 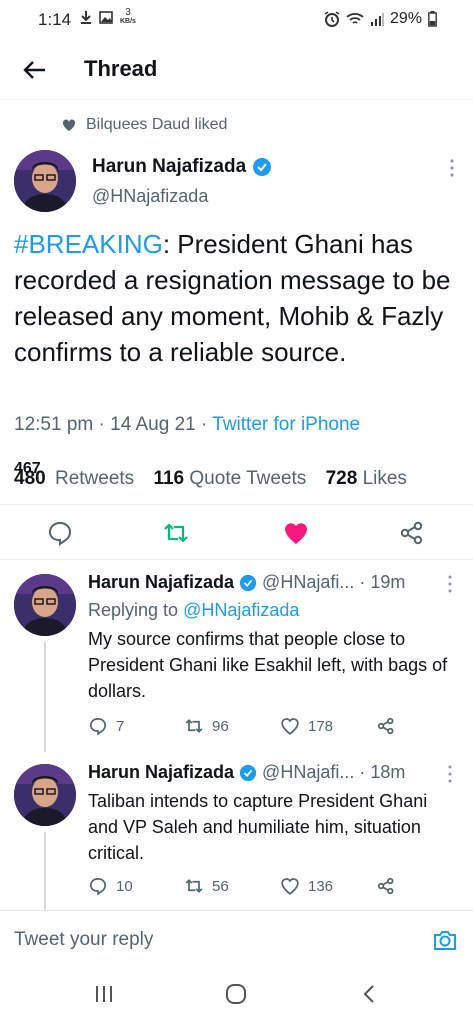 What do you see at coordinates (377, 19) in the screenshot?
I see `signal-icon` at bounding box center [377, 19].